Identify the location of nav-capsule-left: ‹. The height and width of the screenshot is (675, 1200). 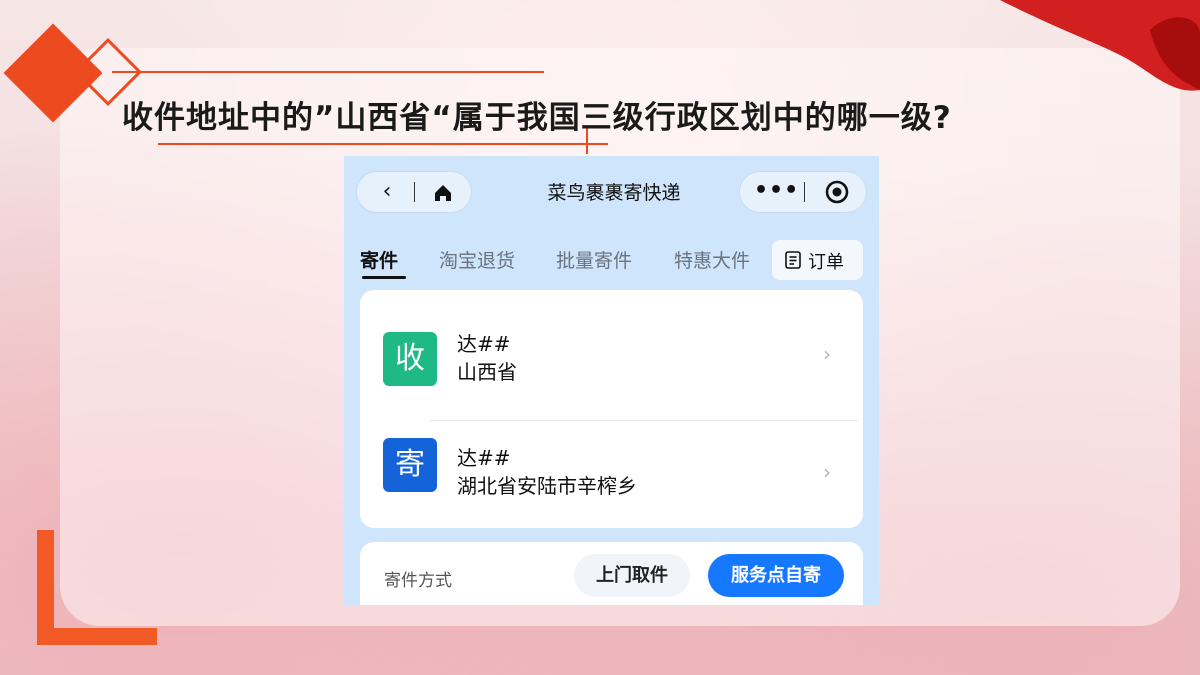
(414, 192).